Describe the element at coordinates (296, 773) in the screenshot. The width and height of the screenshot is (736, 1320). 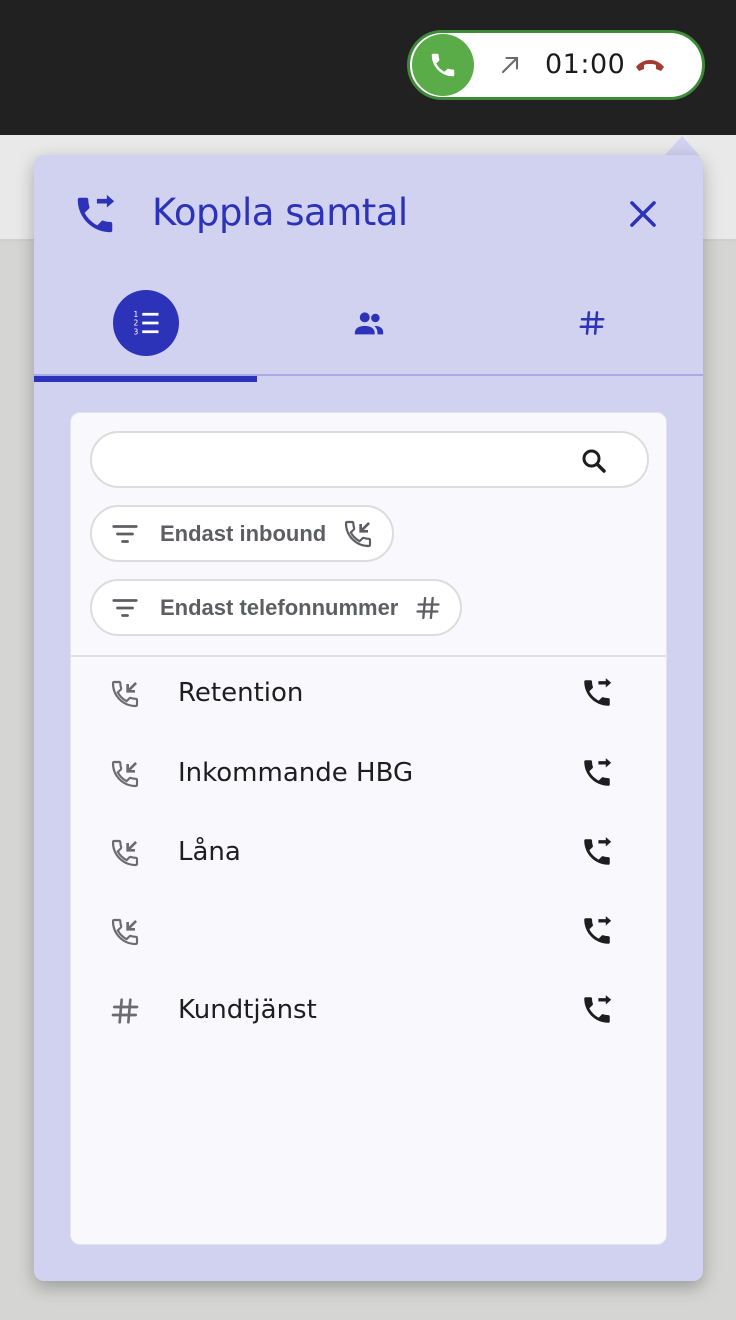
I see `list-item-label: Inkommande HBG` at that location.